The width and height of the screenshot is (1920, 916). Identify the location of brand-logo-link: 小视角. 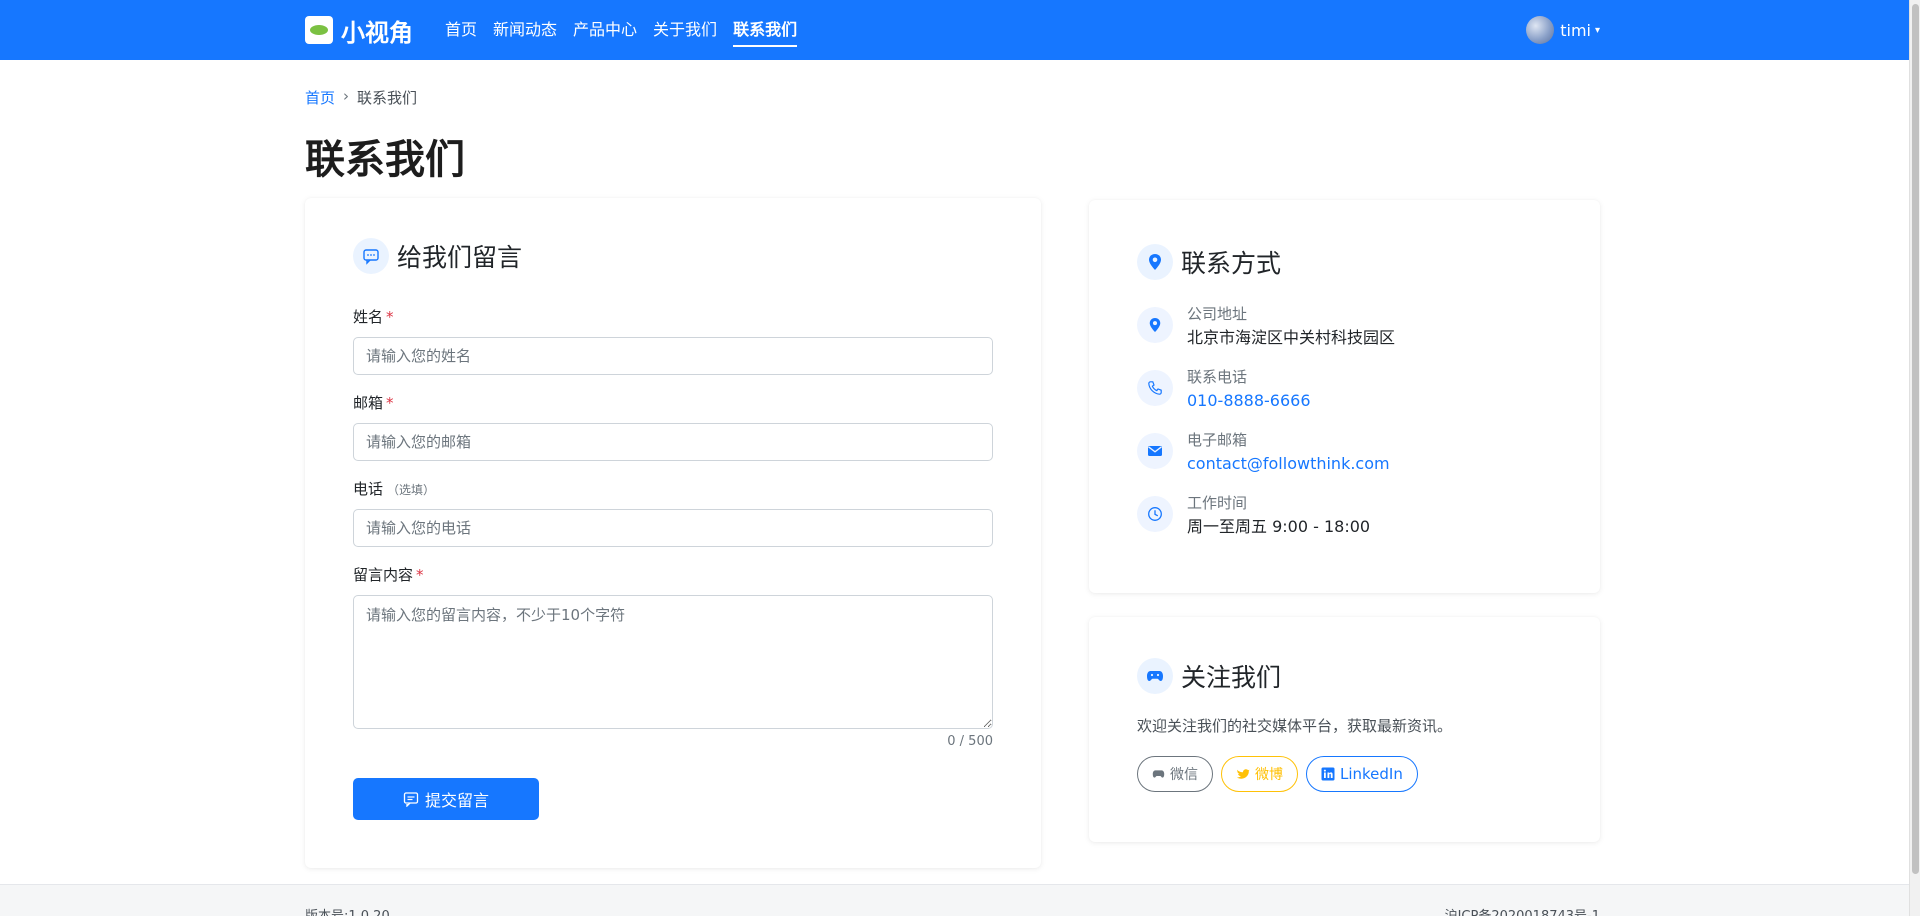
(359, 30).